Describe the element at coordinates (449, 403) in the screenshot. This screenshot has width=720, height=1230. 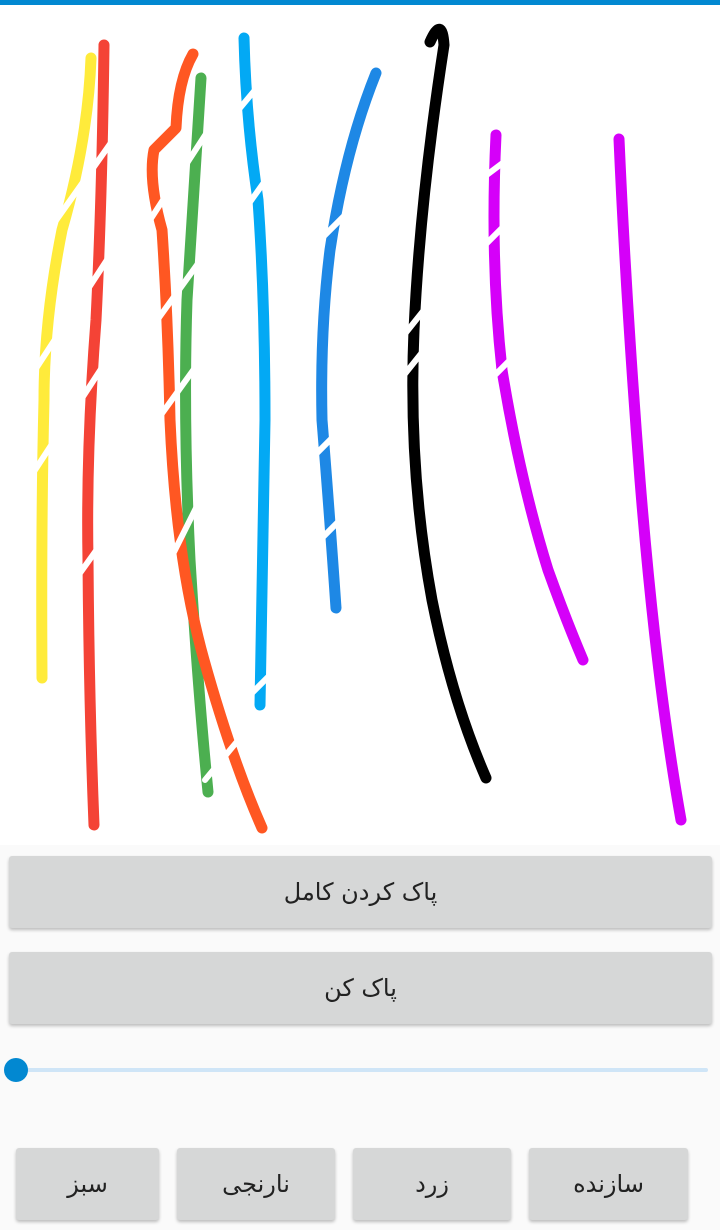
I see `stroke-black` at that location.